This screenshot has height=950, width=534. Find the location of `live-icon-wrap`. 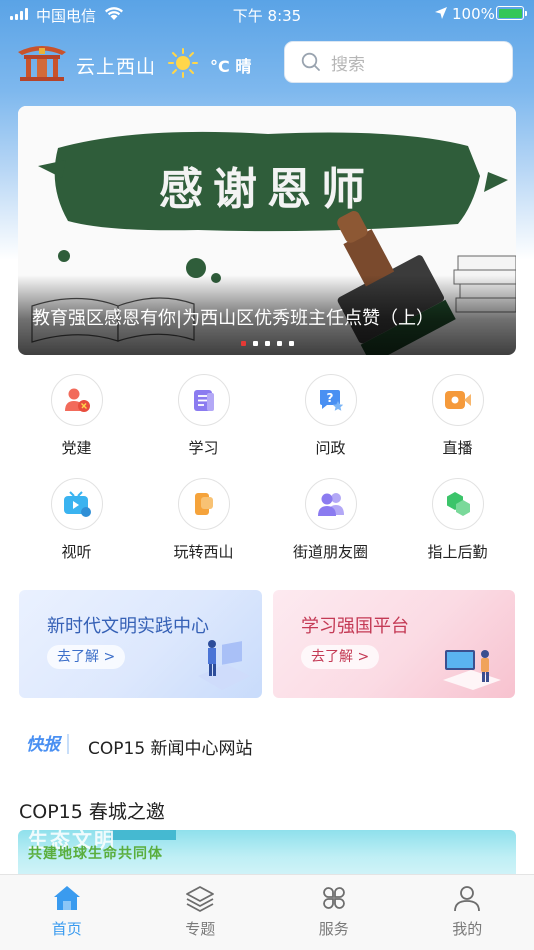

live-icon-wrap is located at coordinates (457, 400).